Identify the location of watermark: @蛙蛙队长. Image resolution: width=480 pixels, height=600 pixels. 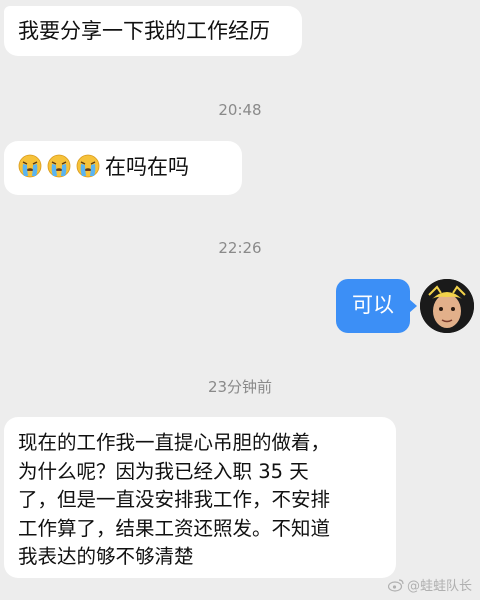
(429, 584).